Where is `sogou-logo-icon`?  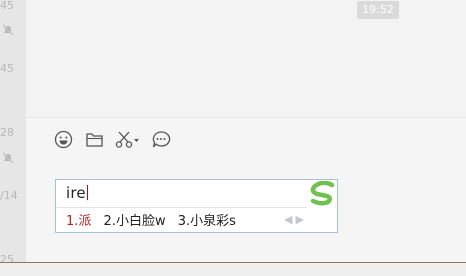 sogou-logo-icon is located at coordinates (322, 193).